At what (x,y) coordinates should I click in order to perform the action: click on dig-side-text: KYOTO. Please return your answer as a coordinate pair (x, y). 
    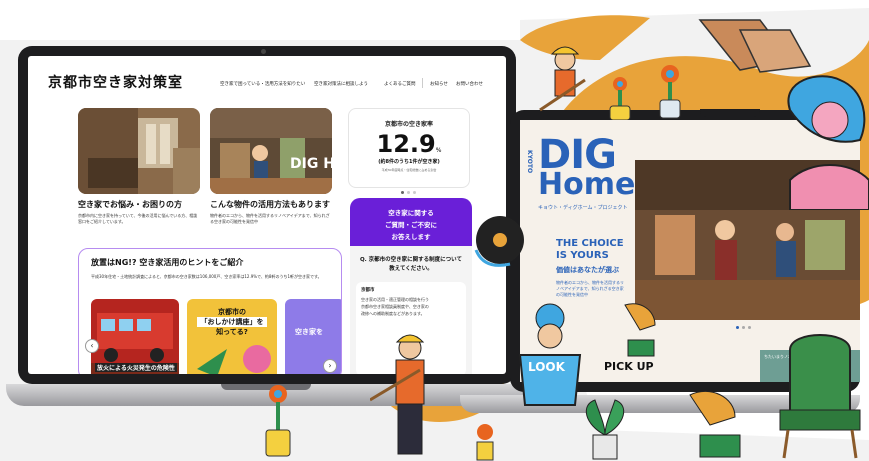
    Looking at the image, I should click on (529, 162).